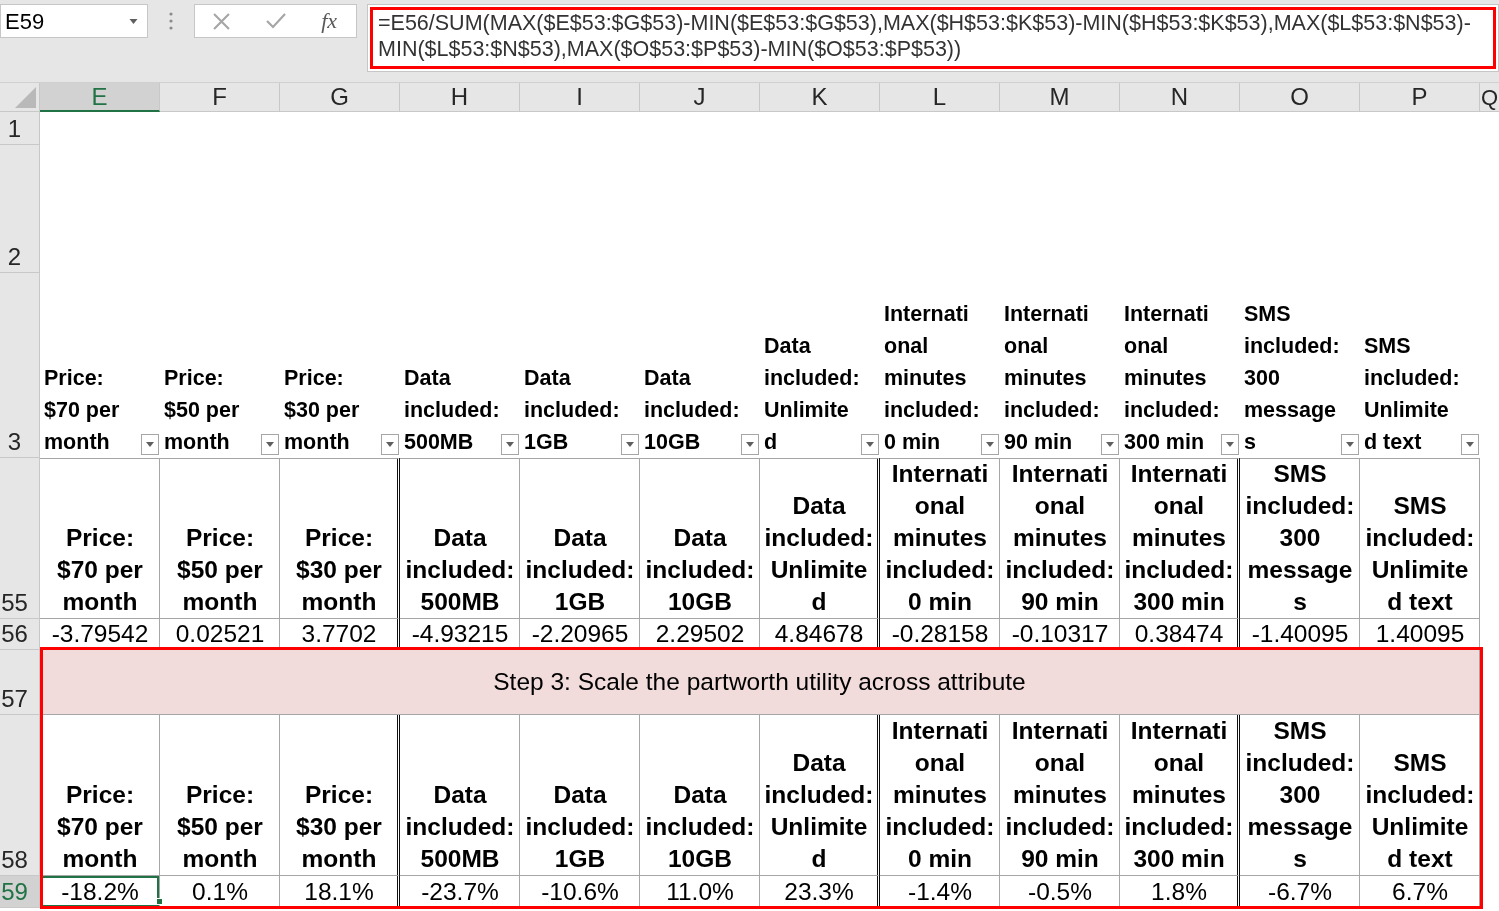 Image resolution: width=1499 pixels, height=911 pixels. I want to click on column-header: P, so click(1420, 97).